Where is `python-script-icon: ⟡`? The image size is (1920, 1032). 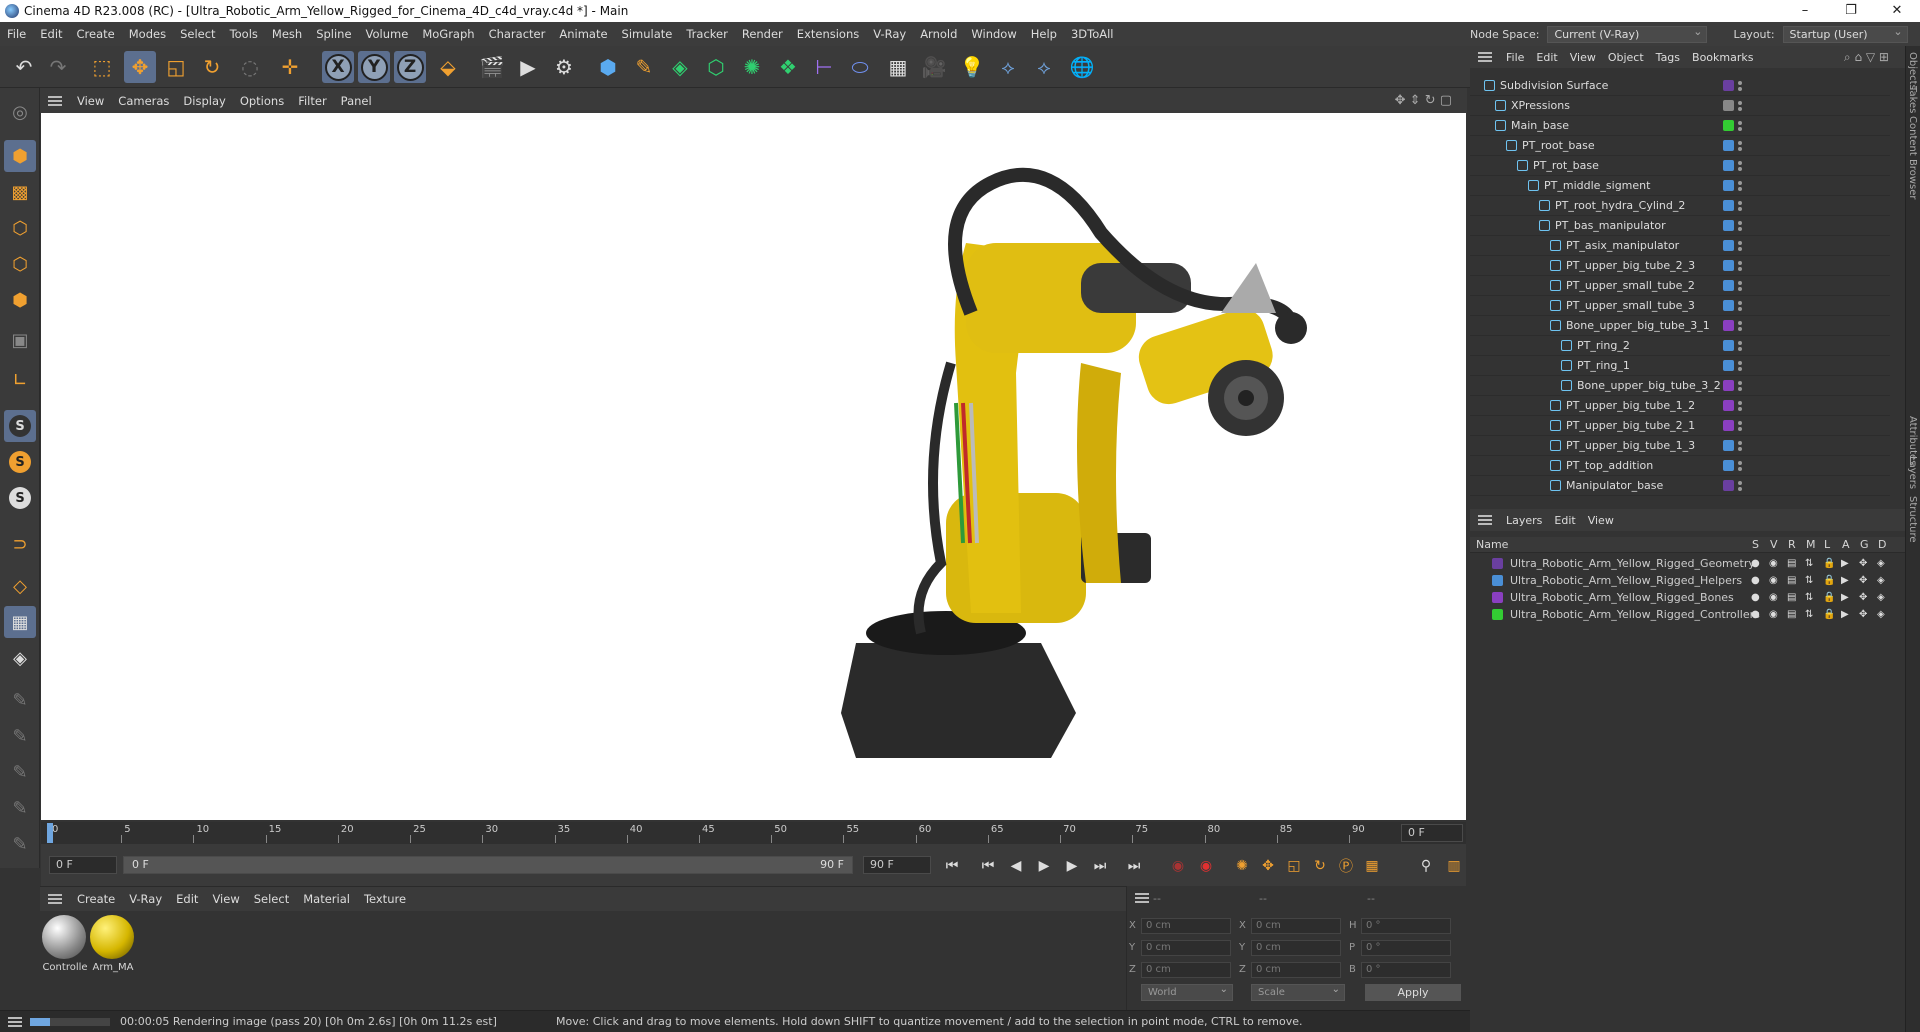
python-script-icon: ⟡ is located at coordinates (1044, 67).